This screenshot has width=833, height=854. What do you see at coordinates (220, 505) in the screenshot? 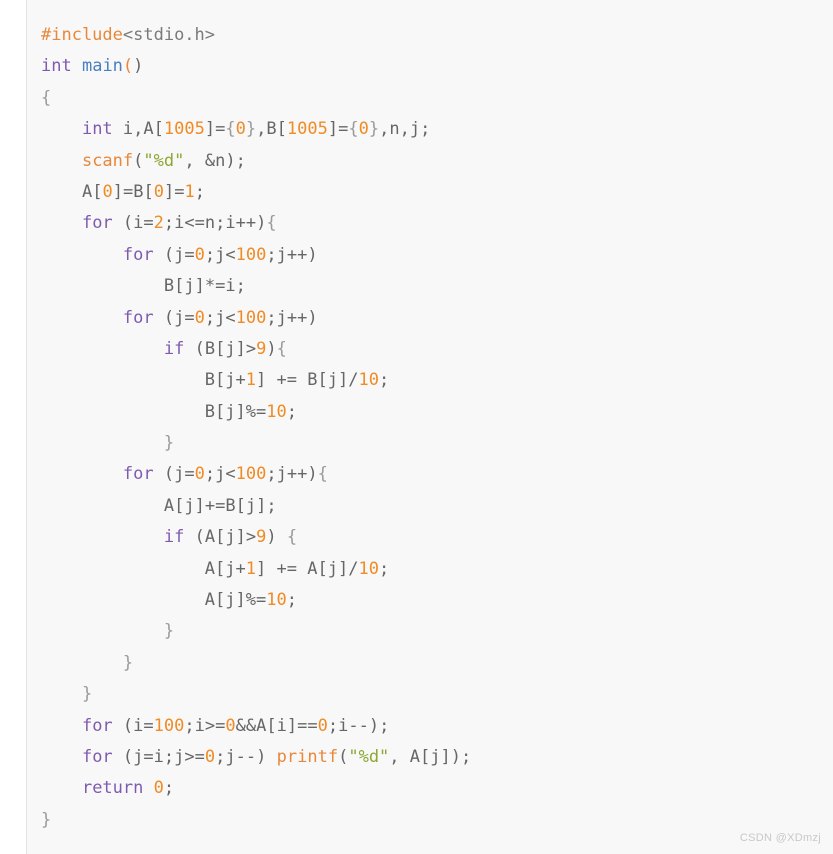
I see `code-line: A[j]+=B[j];` at bounding box center [220, 505].